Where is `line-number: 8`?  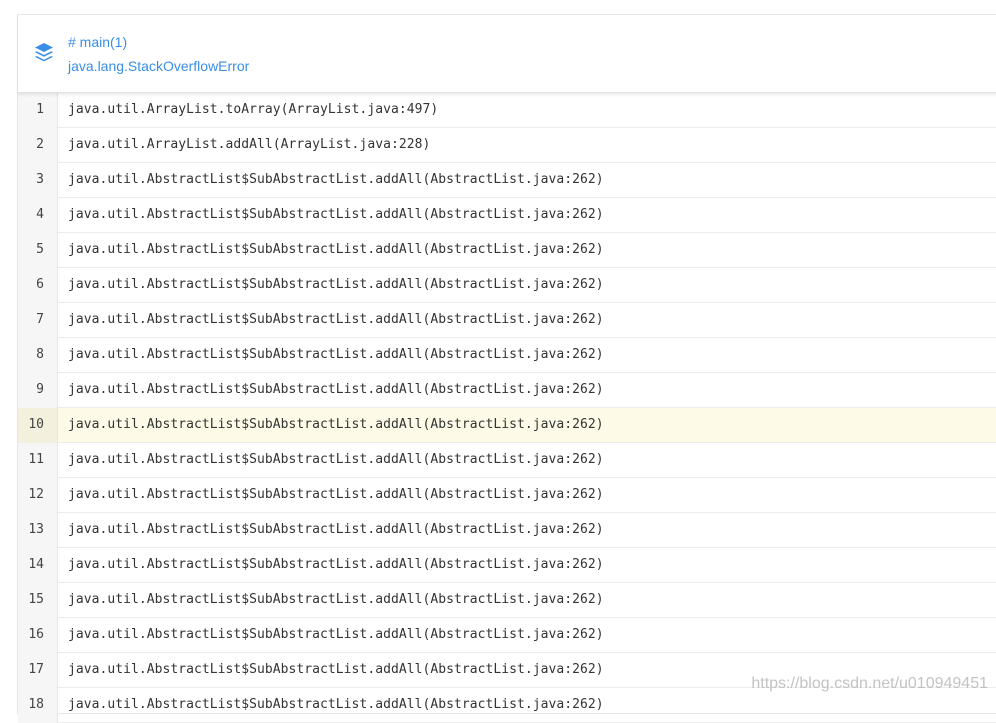
line-number: 8 is located at coordinates (40, 354).